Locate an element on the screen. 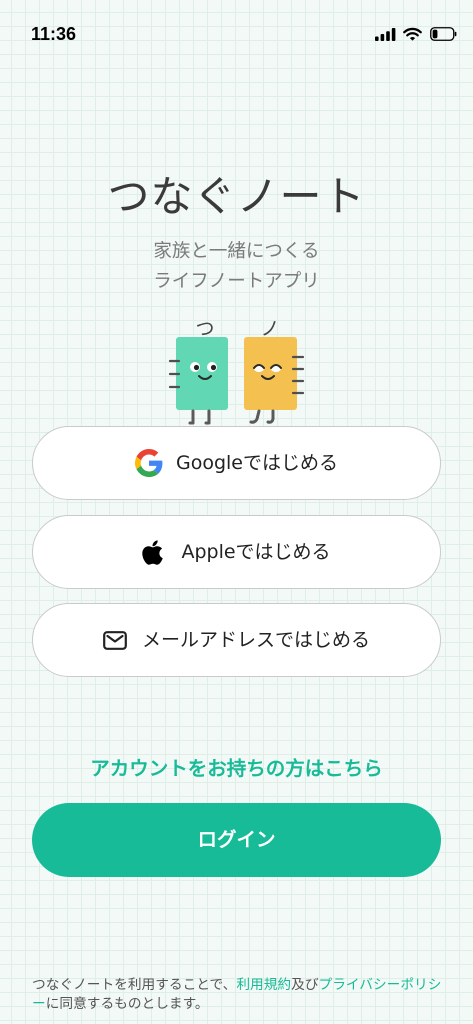 The width and height of the screenshot is (473, 1024). wifi-icon is located at coordinates (412, 34).